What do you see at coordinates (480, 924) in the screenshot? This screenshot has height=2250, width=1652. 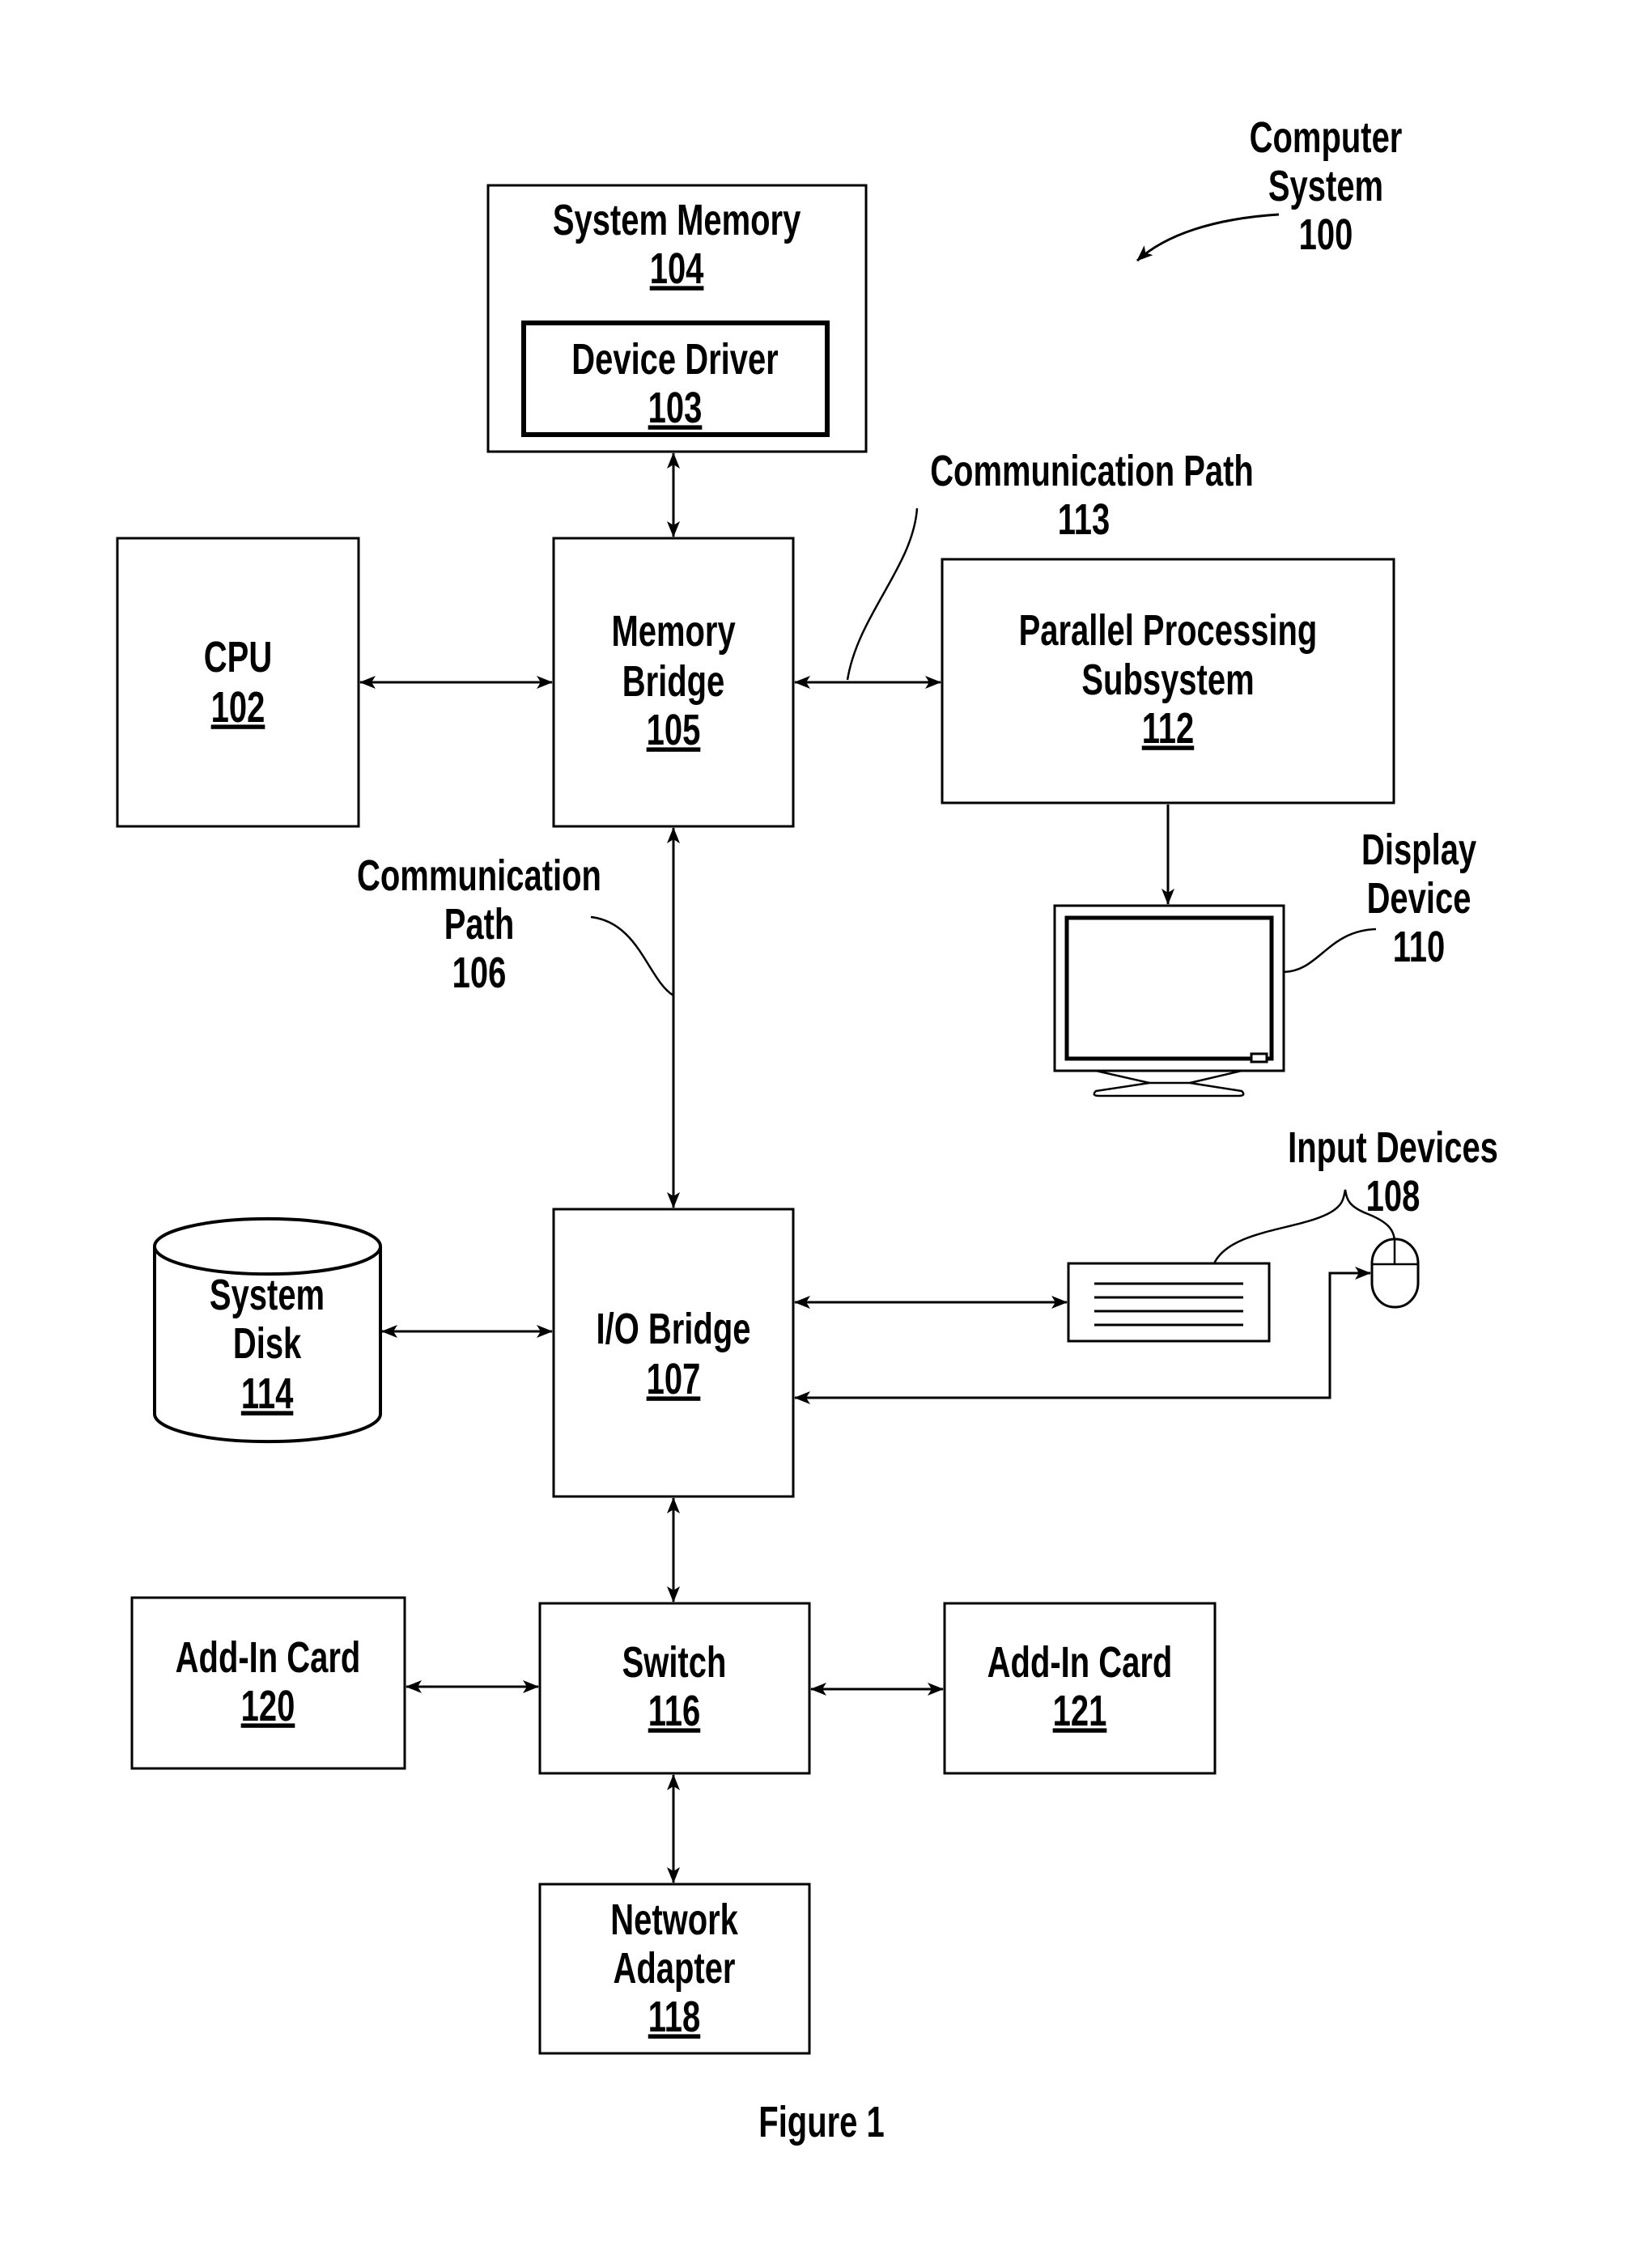 I see `path-106-line2: Path` at bounding box center [480, 924].